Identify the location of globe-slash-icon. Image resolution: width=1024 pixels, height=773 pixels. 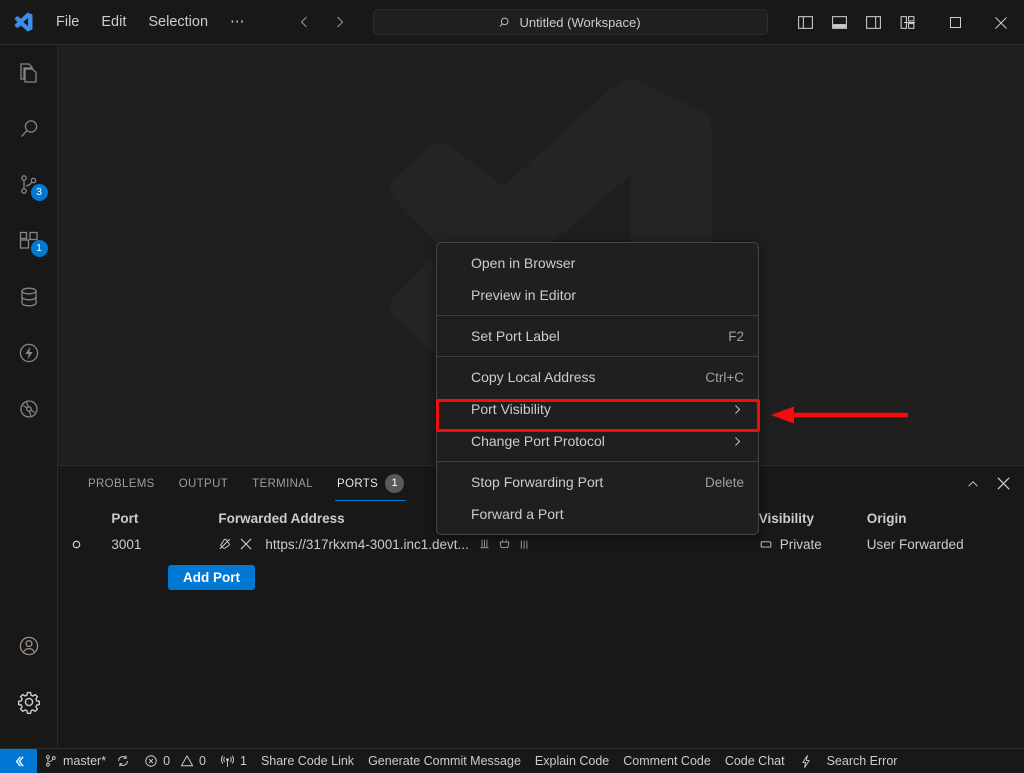
(225, 544).